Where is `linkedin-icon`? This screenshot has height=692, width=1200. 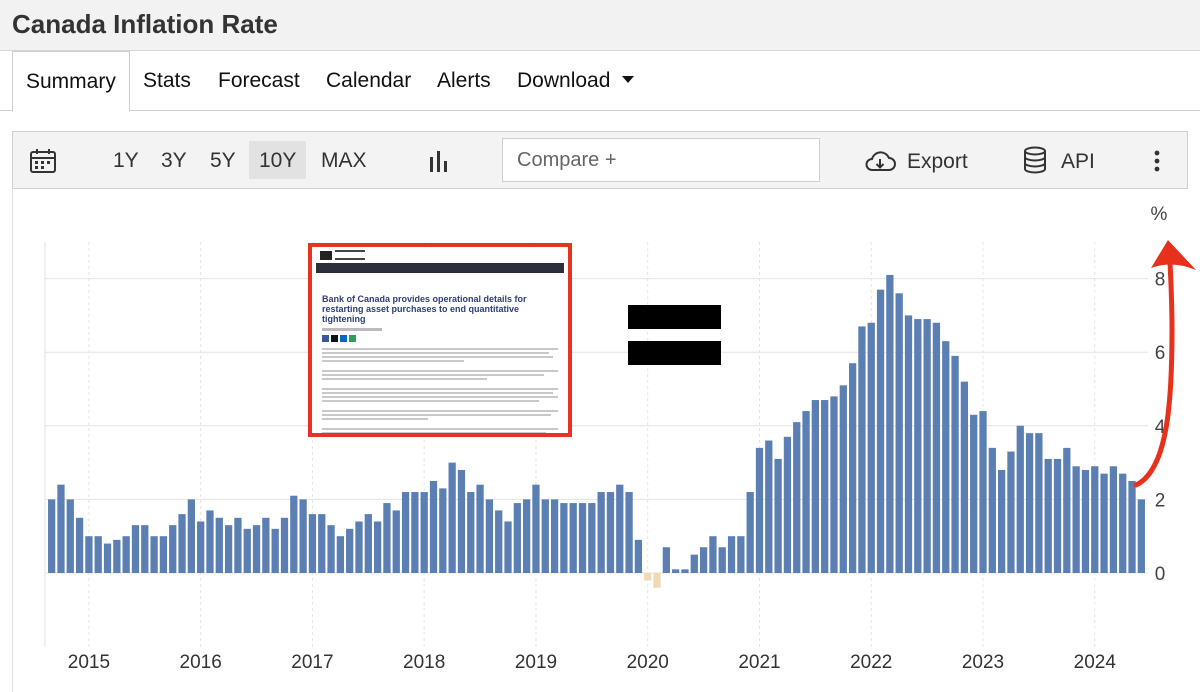
linkedin-icon is located at coordinates (343, 338).